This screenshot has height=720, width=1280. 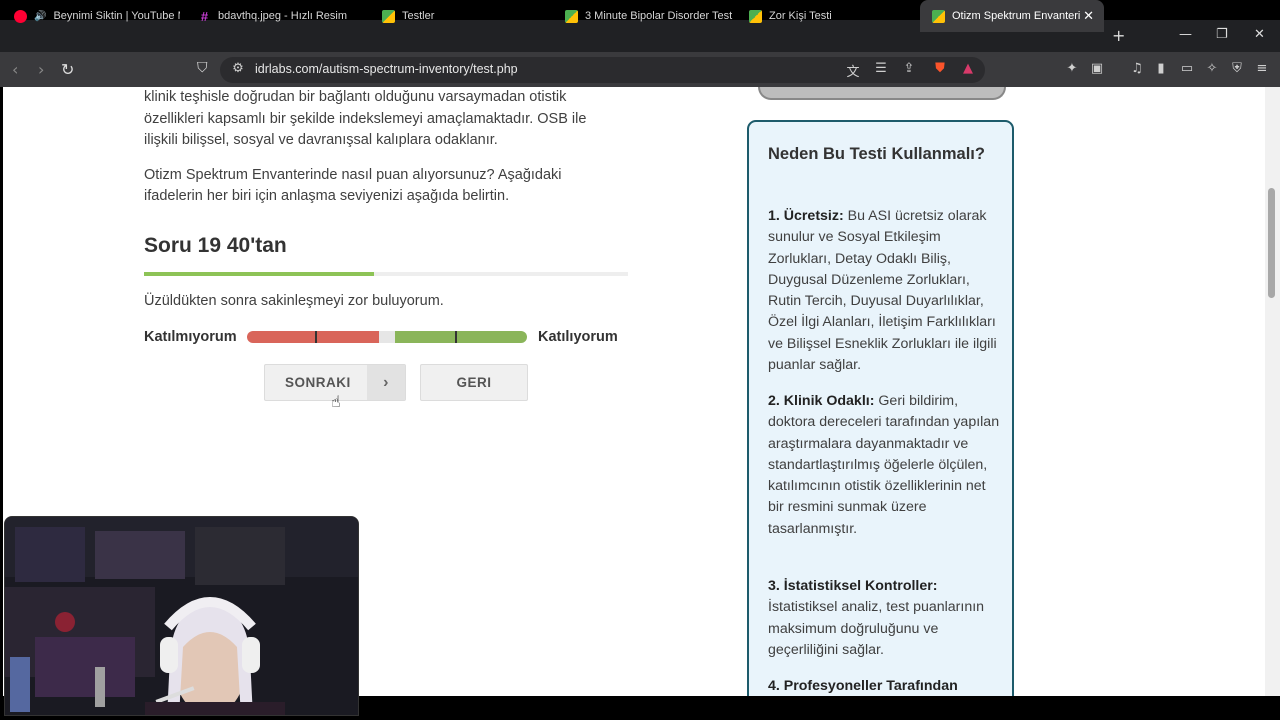 I want to click on leo-ai-icon: ✧, so click(x=1212, y=68).